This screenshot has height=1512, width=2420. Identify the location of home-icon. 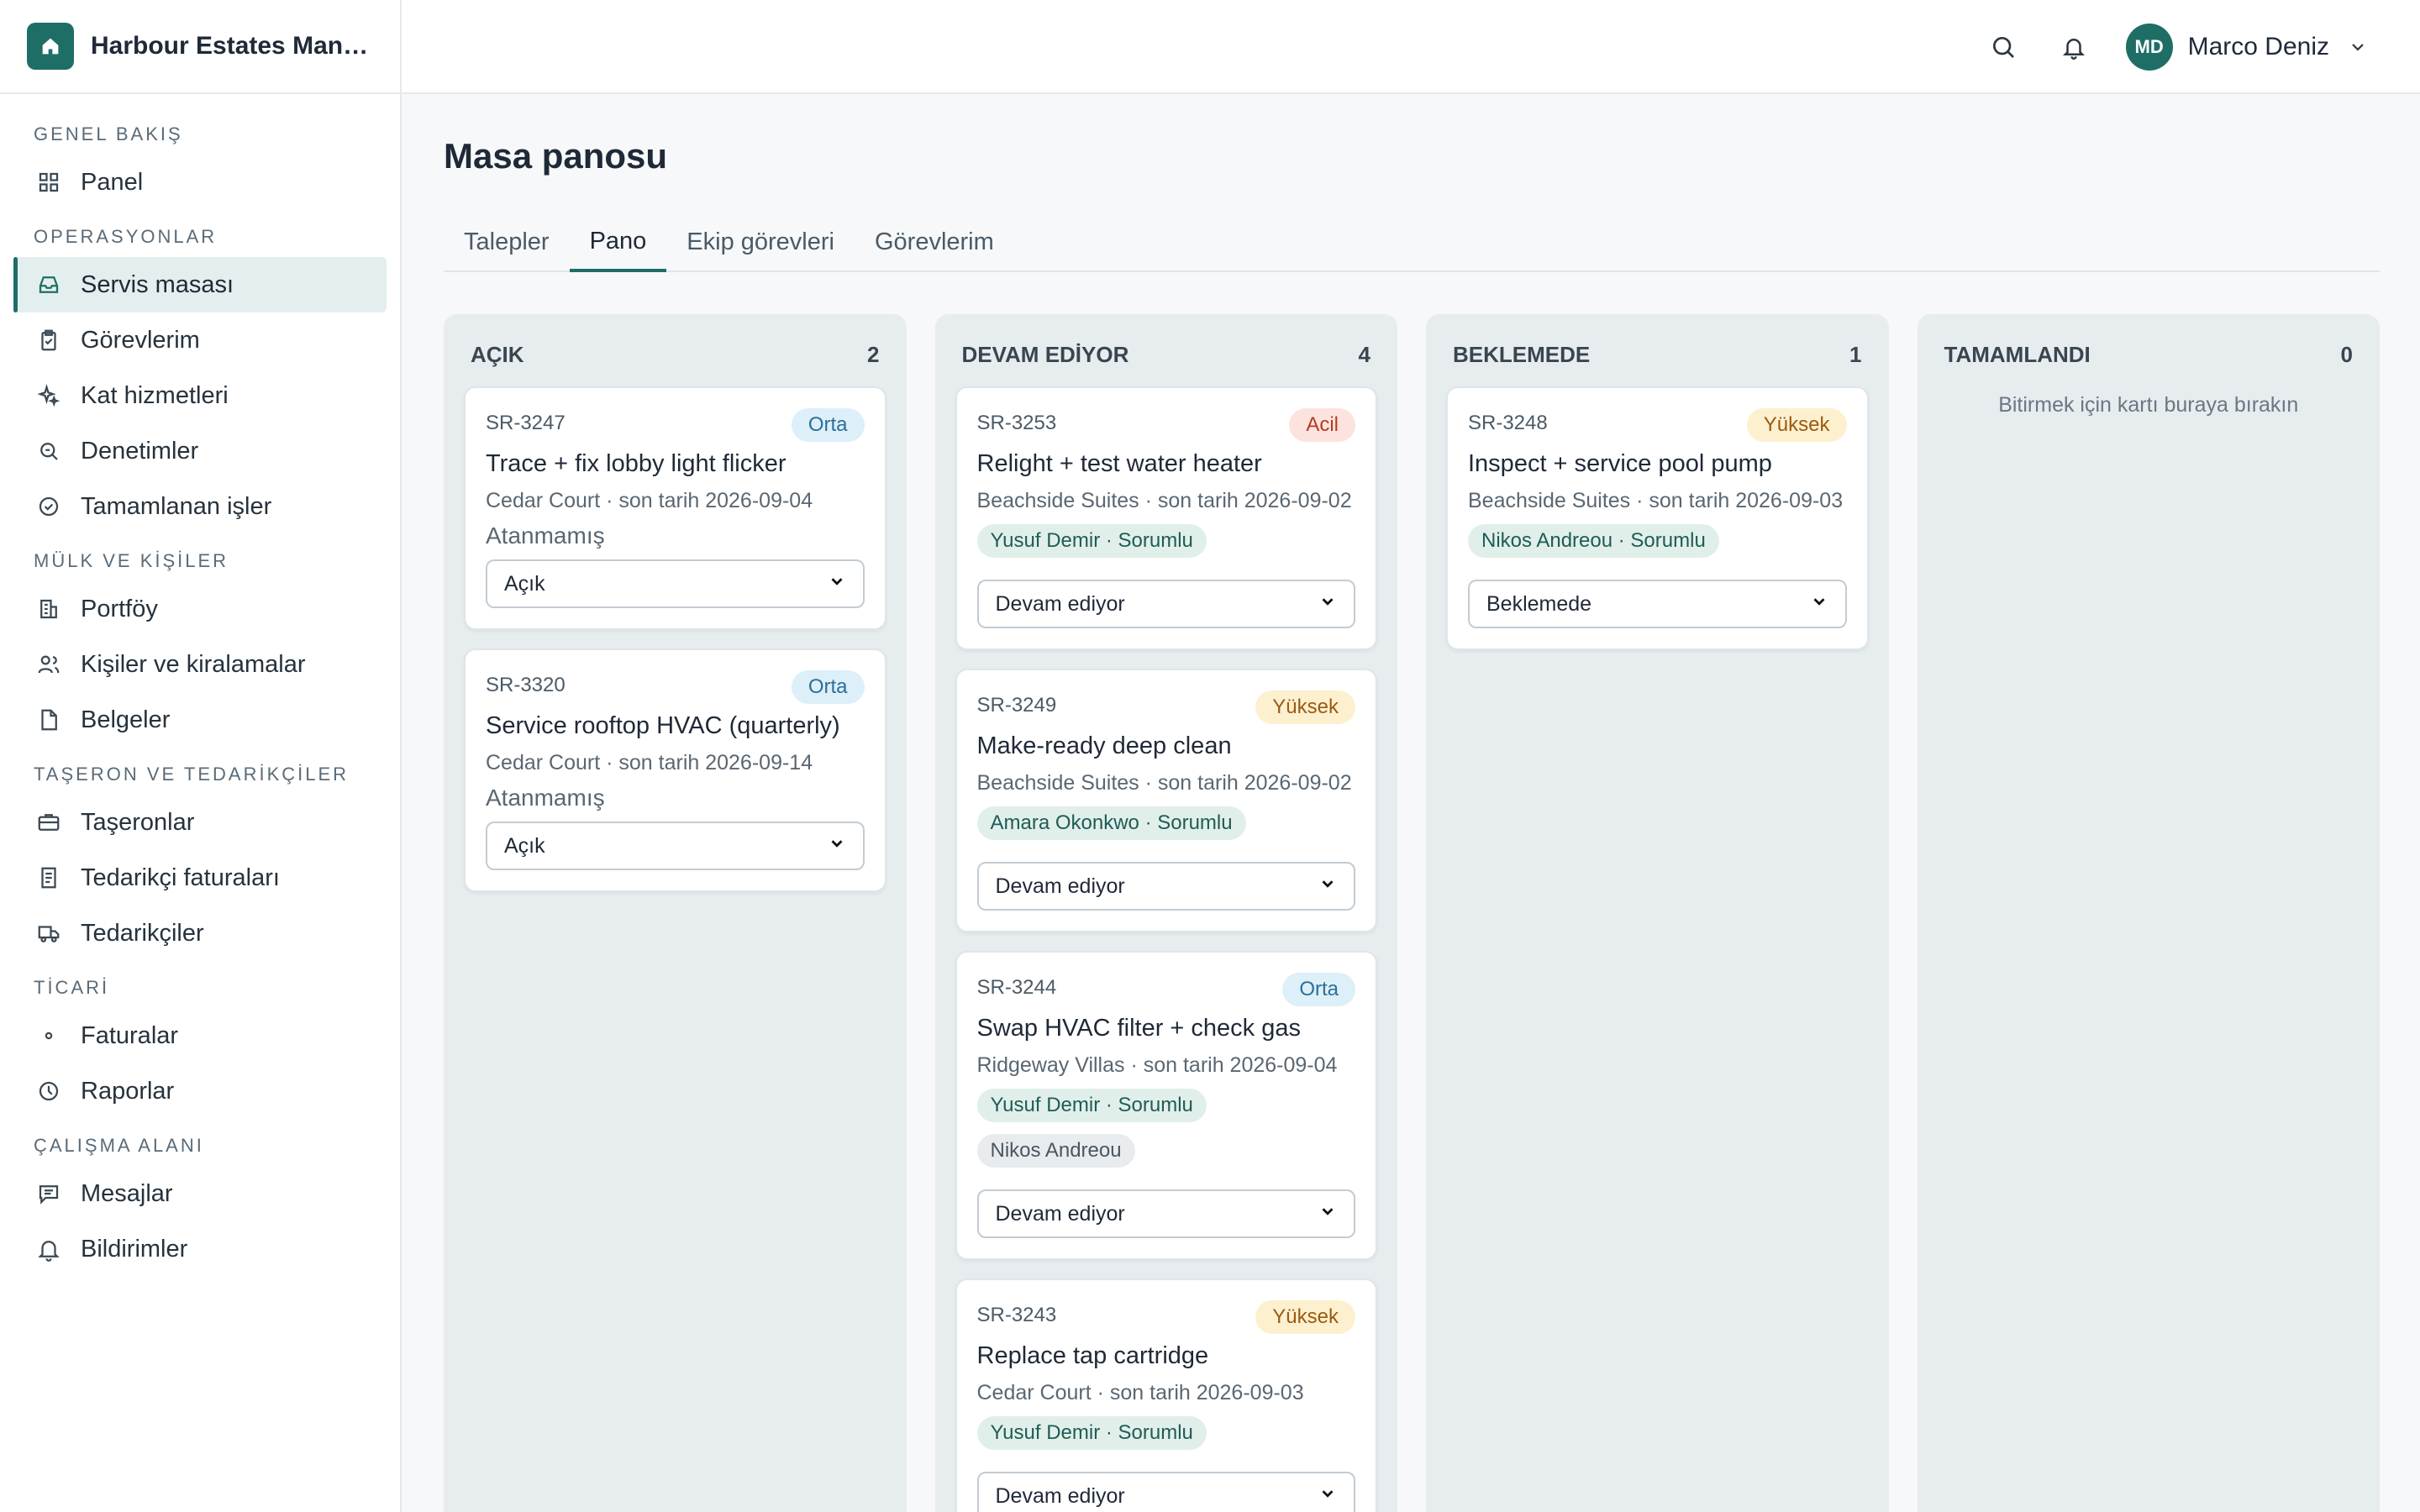
(51, 46).